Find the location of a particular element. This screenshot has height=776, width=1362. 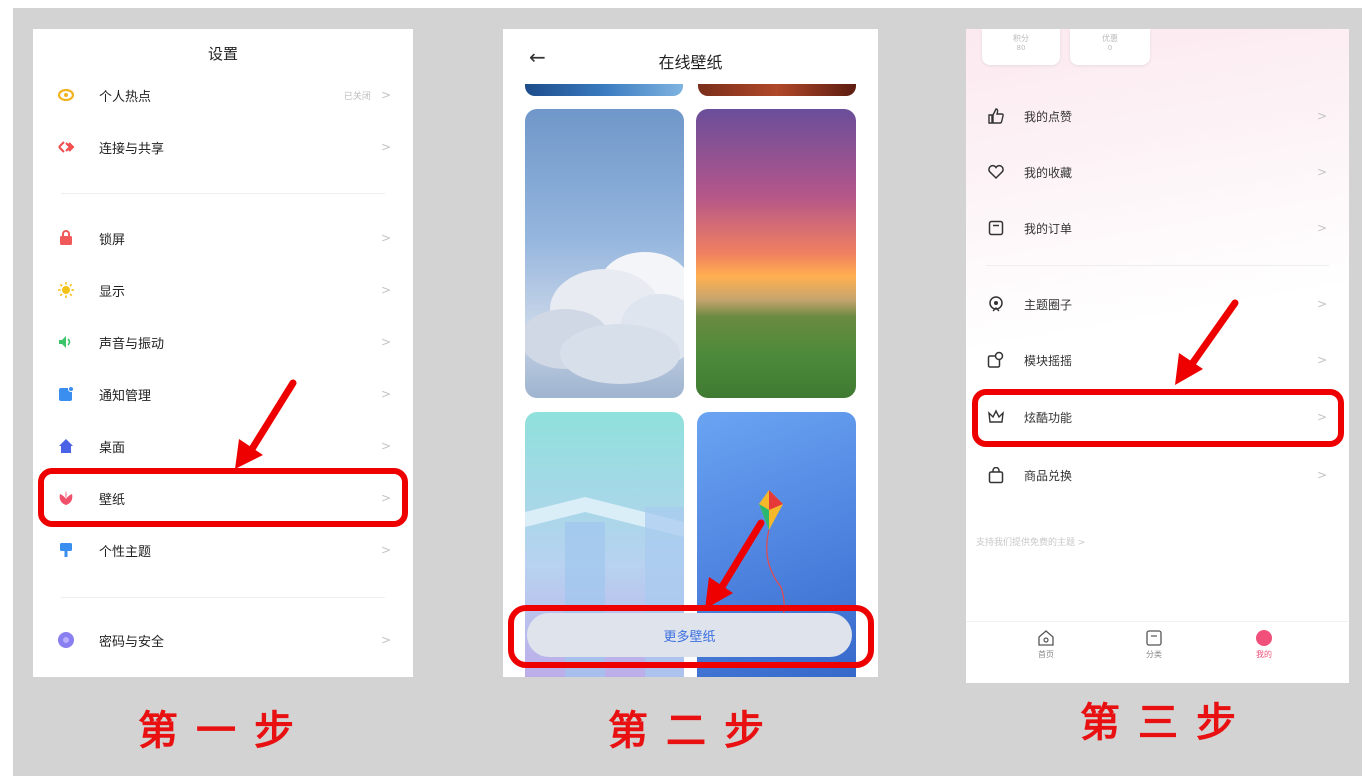

settings-item-connection: 连接与共享 > is located at coordinates (223, 147).